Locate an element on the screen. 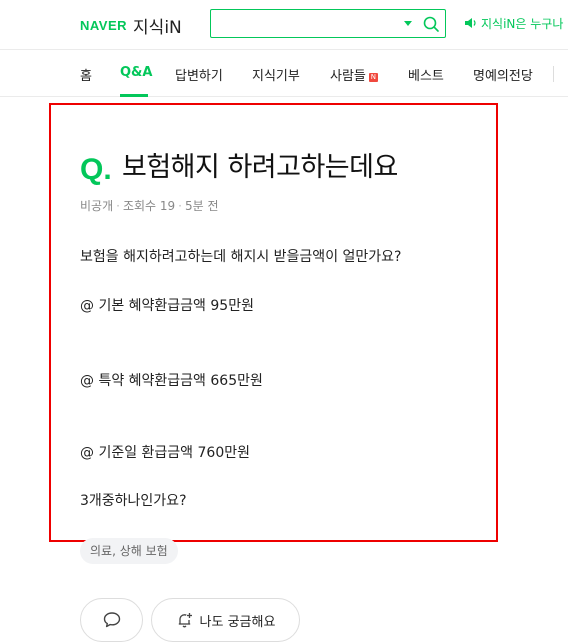  header: NAVER 지식iN 지식iN은 누구나 is located at coordinates (284, 25).